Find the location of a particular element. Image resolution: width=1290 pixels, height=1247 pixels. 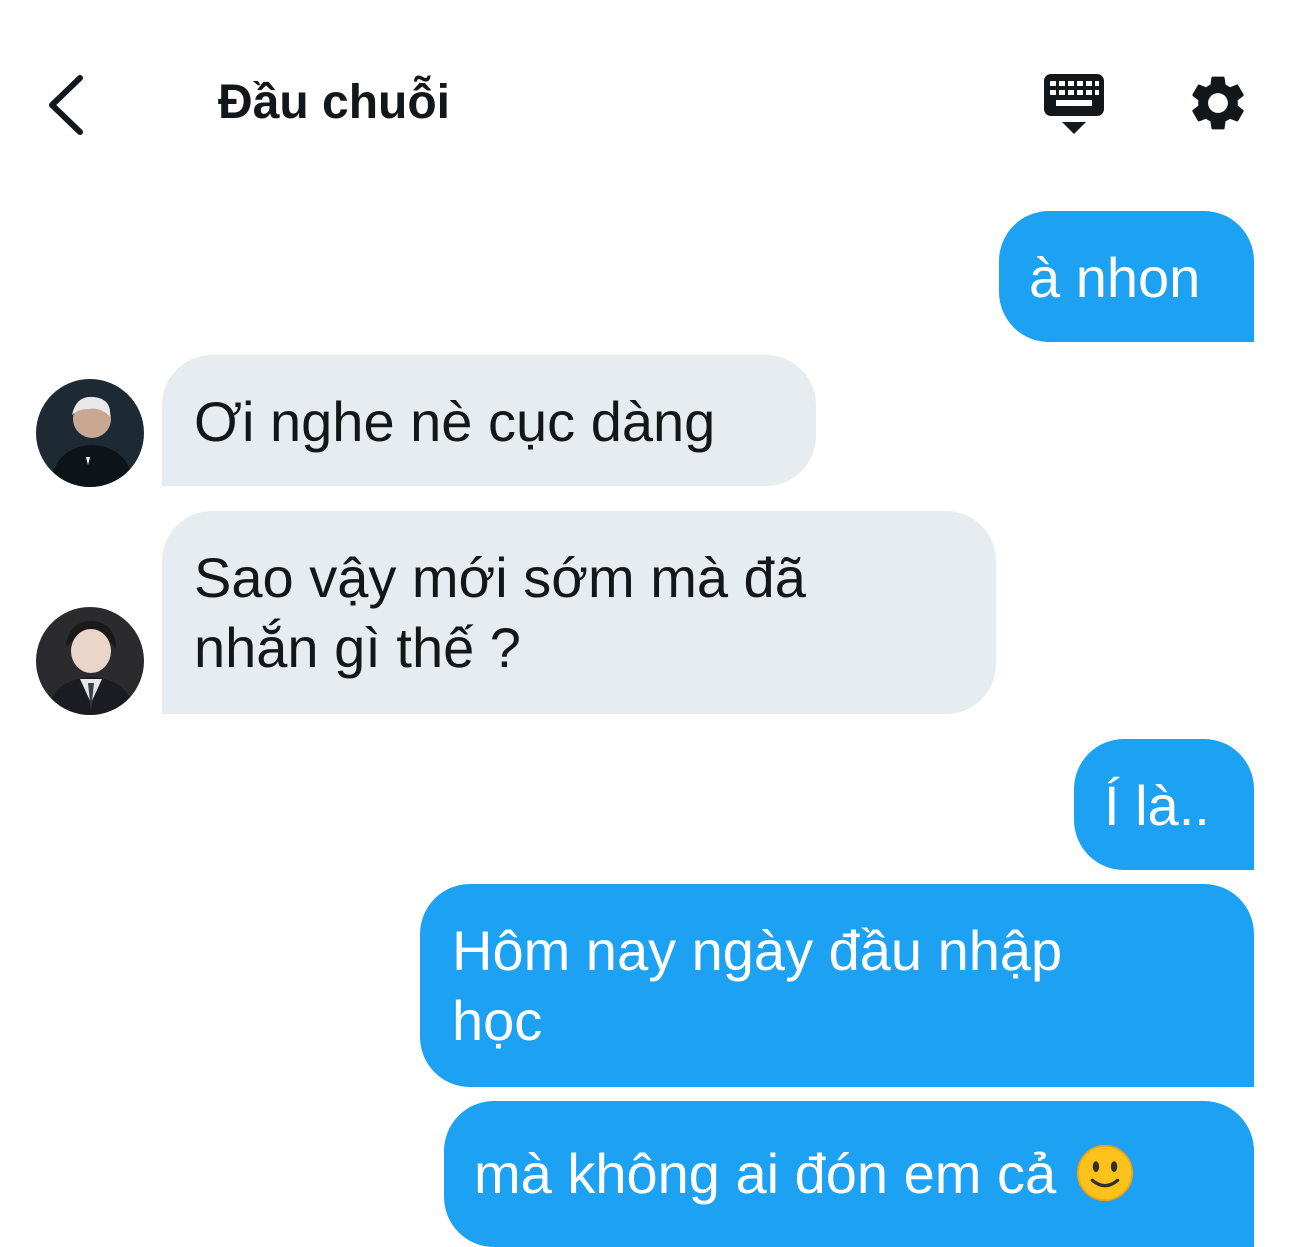

message-bubble-outgoing: Í là.. is located at coordinates (1164, 804).